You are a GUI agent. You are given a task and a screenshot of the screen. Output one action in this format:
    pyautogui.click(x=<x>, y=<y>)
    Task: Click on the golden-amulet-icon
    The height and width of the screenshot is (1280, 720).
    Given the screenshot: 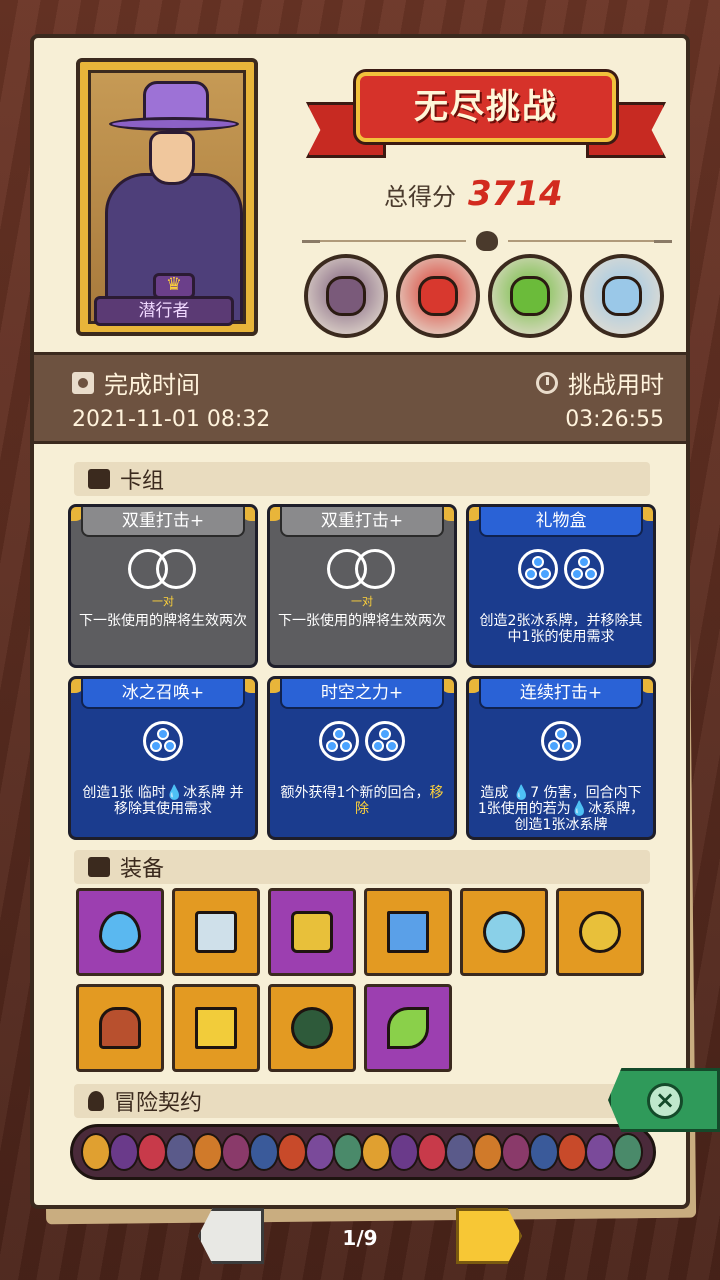 What is the action you would take?
    pyautogui.click(x=600, y=932)
    